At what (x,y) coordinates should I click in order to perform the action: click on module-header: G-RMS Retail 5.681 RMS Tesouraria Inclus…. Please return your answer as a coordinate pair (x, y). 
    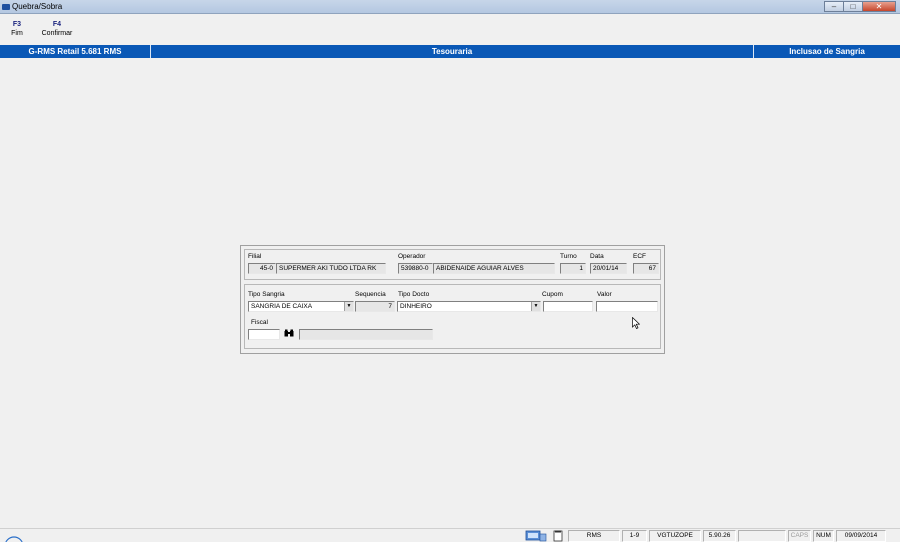
    Looking at the image, I should click on (450, 51).